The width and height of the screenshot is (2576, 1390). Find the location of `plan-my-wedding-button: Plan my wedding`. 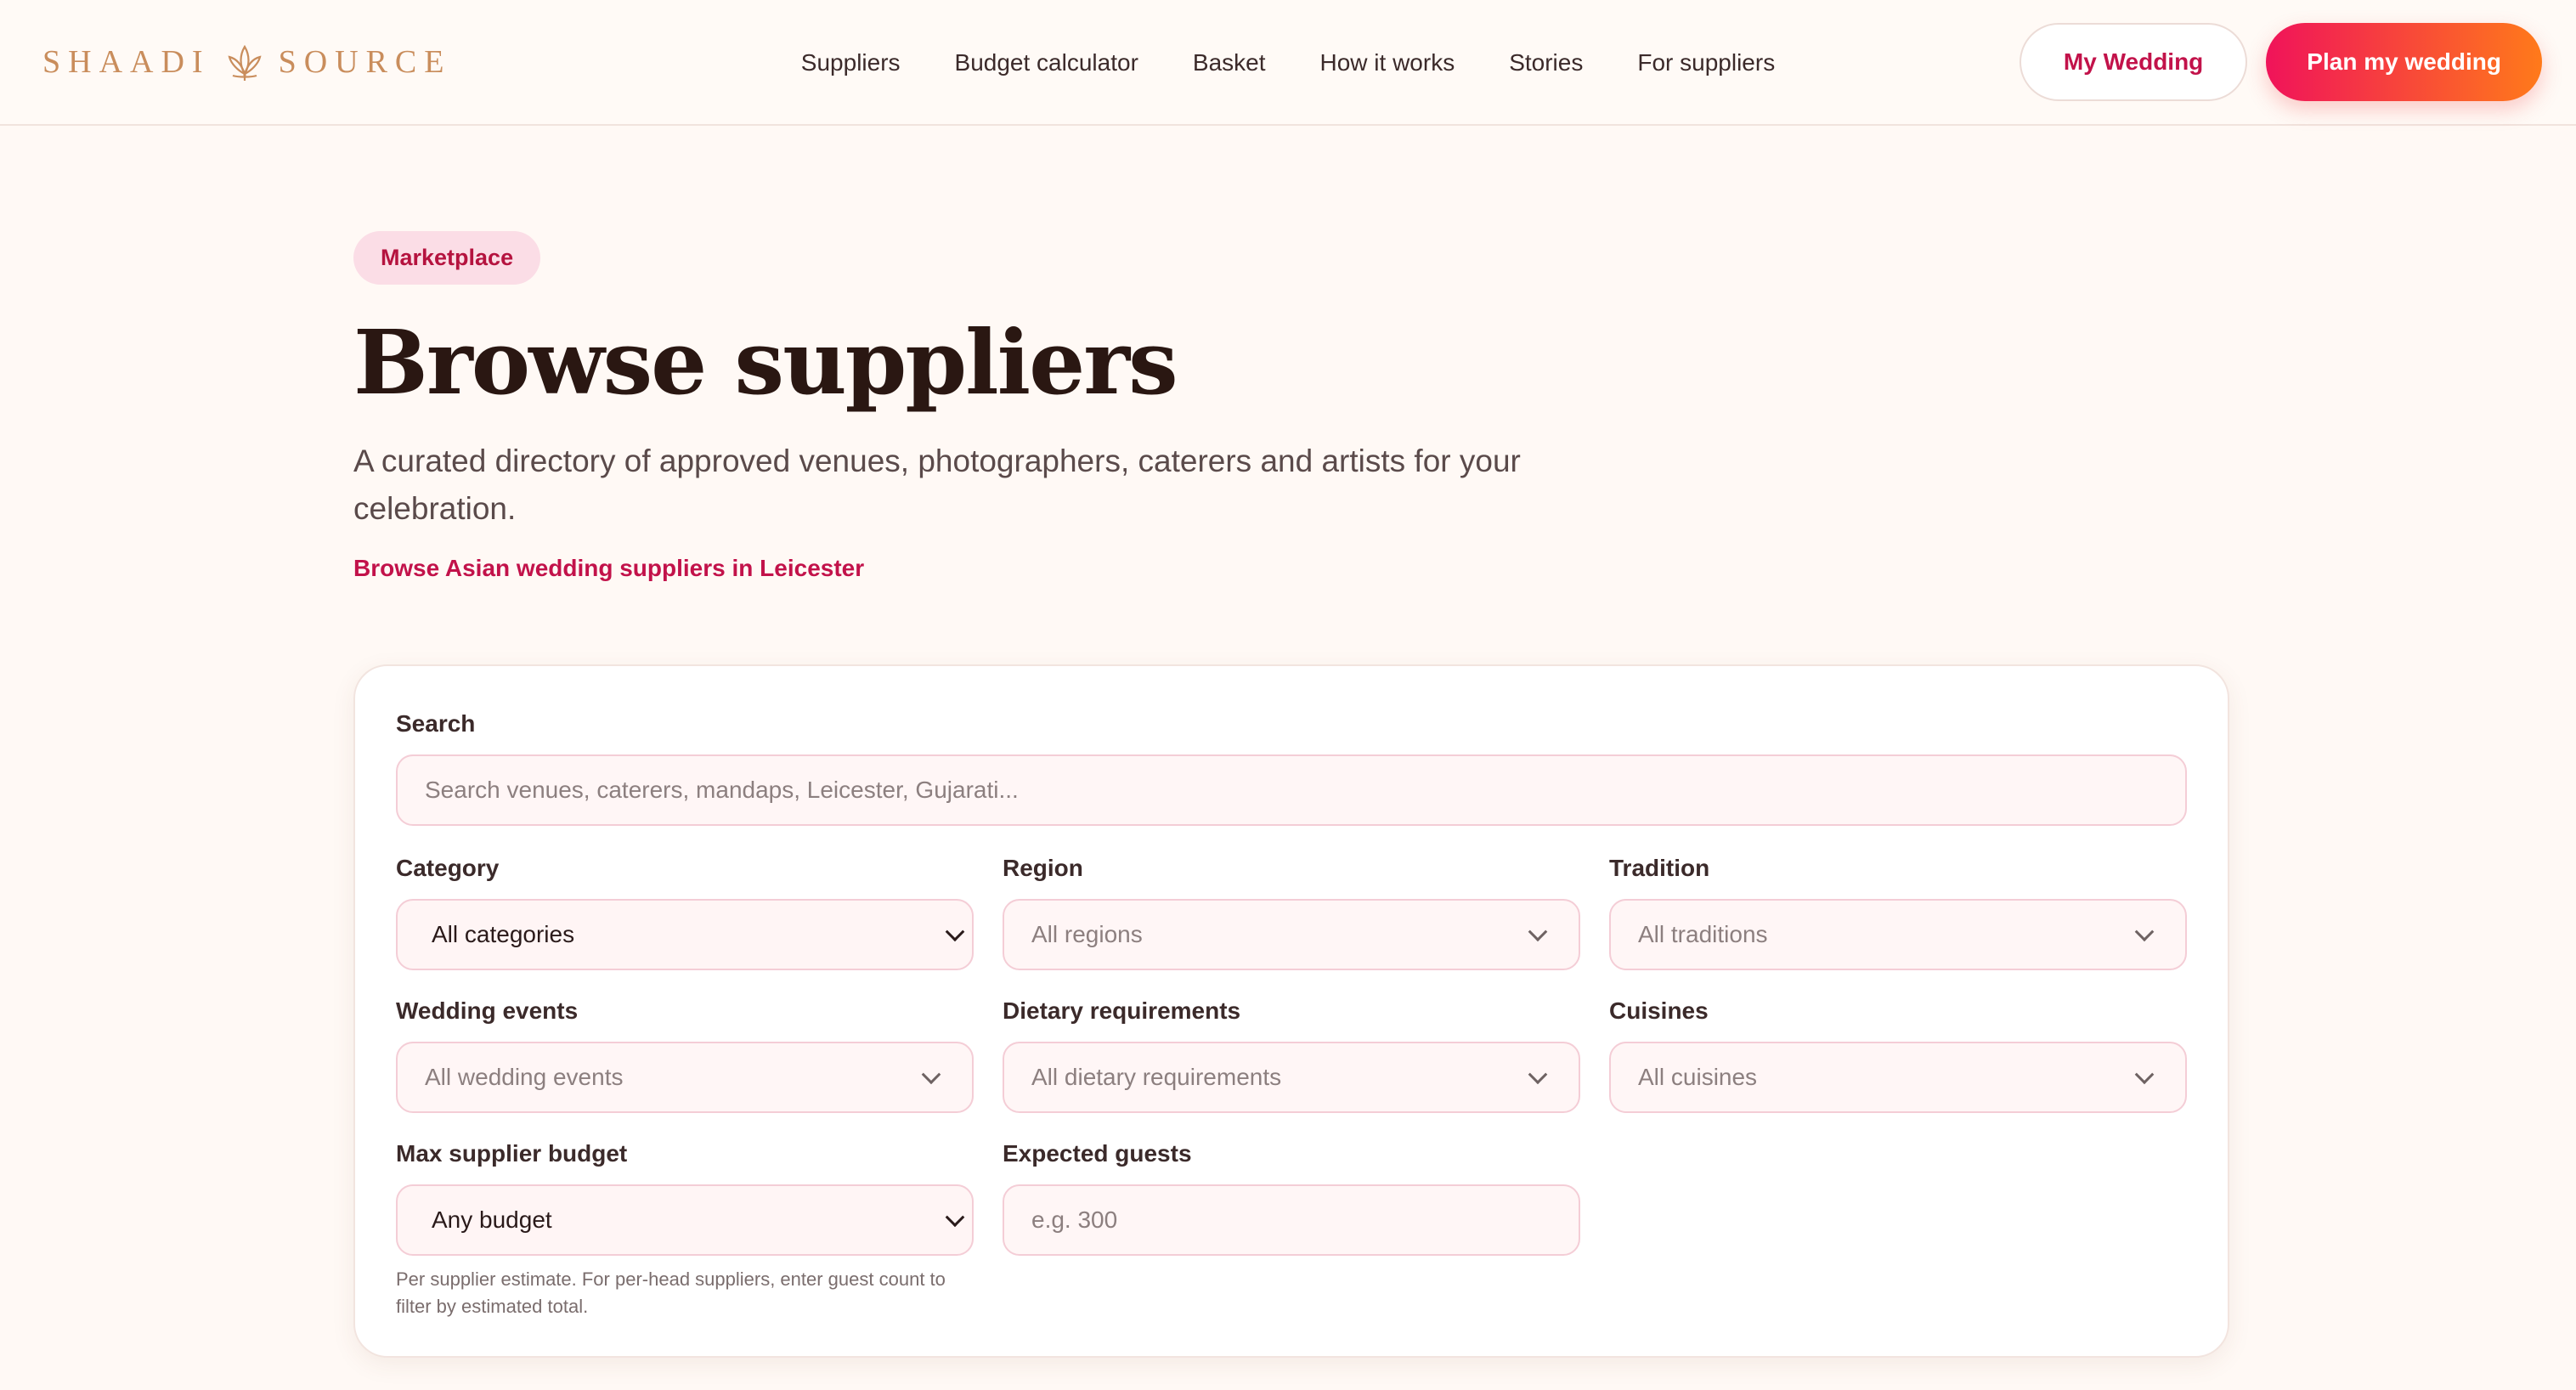

plan-my-wedding-button: Plan my wedding is located at coordinates (2404, 62).